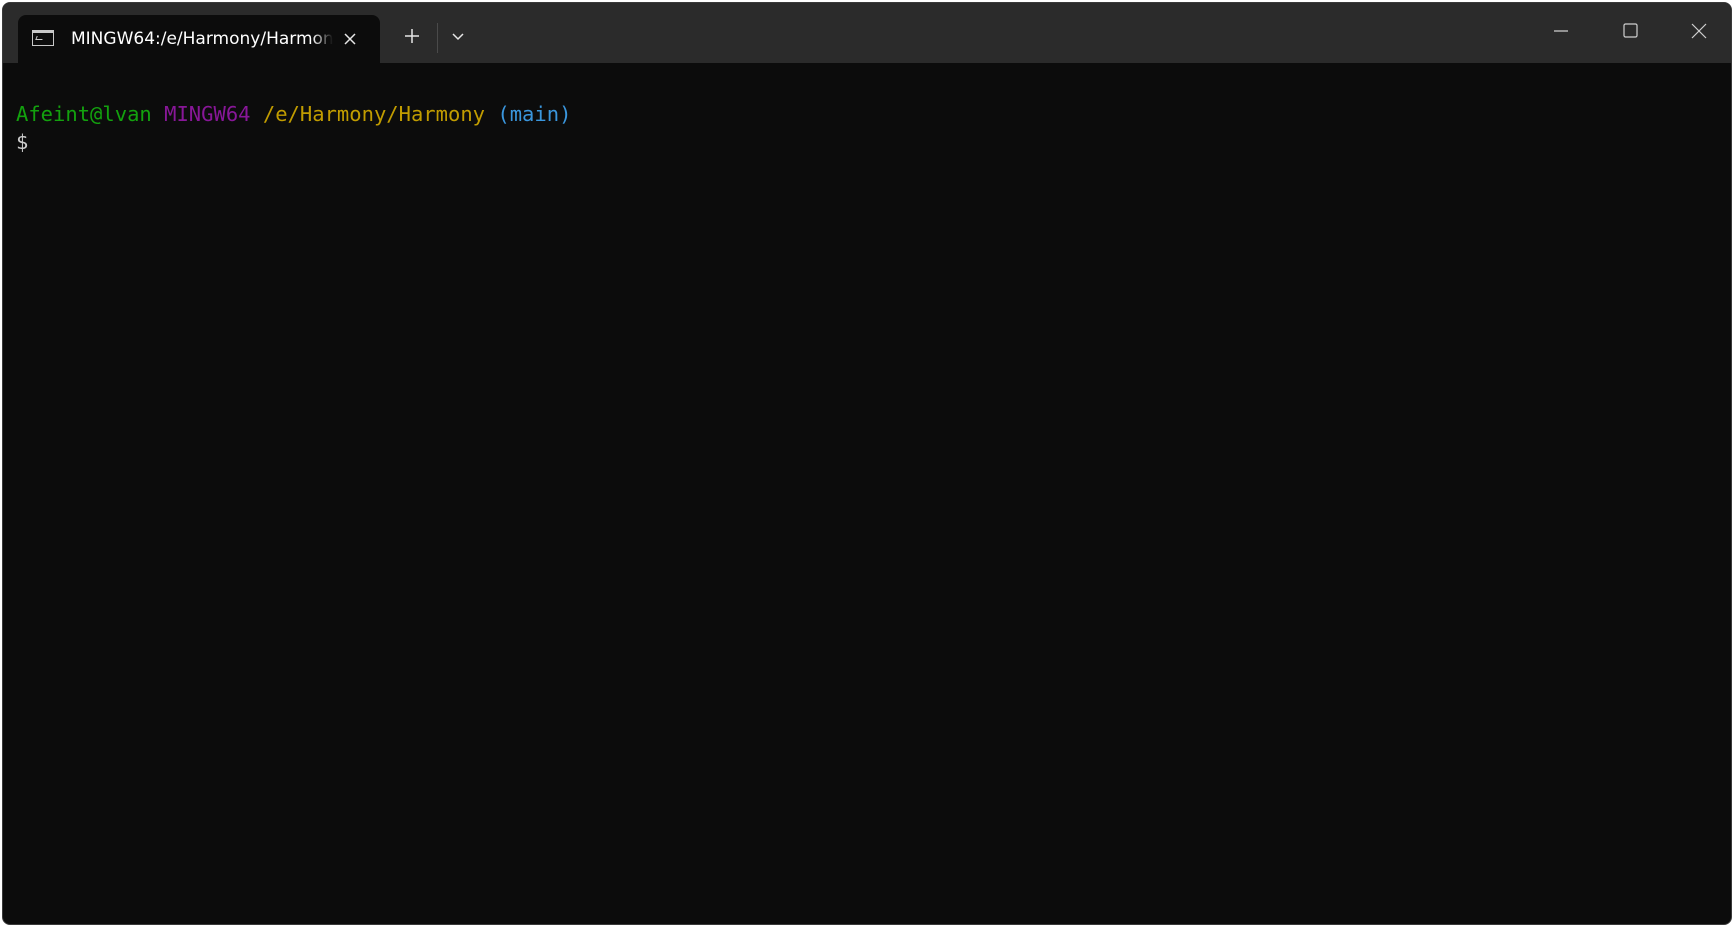  I want to click on chevron-down-icon, so click(458, 37).